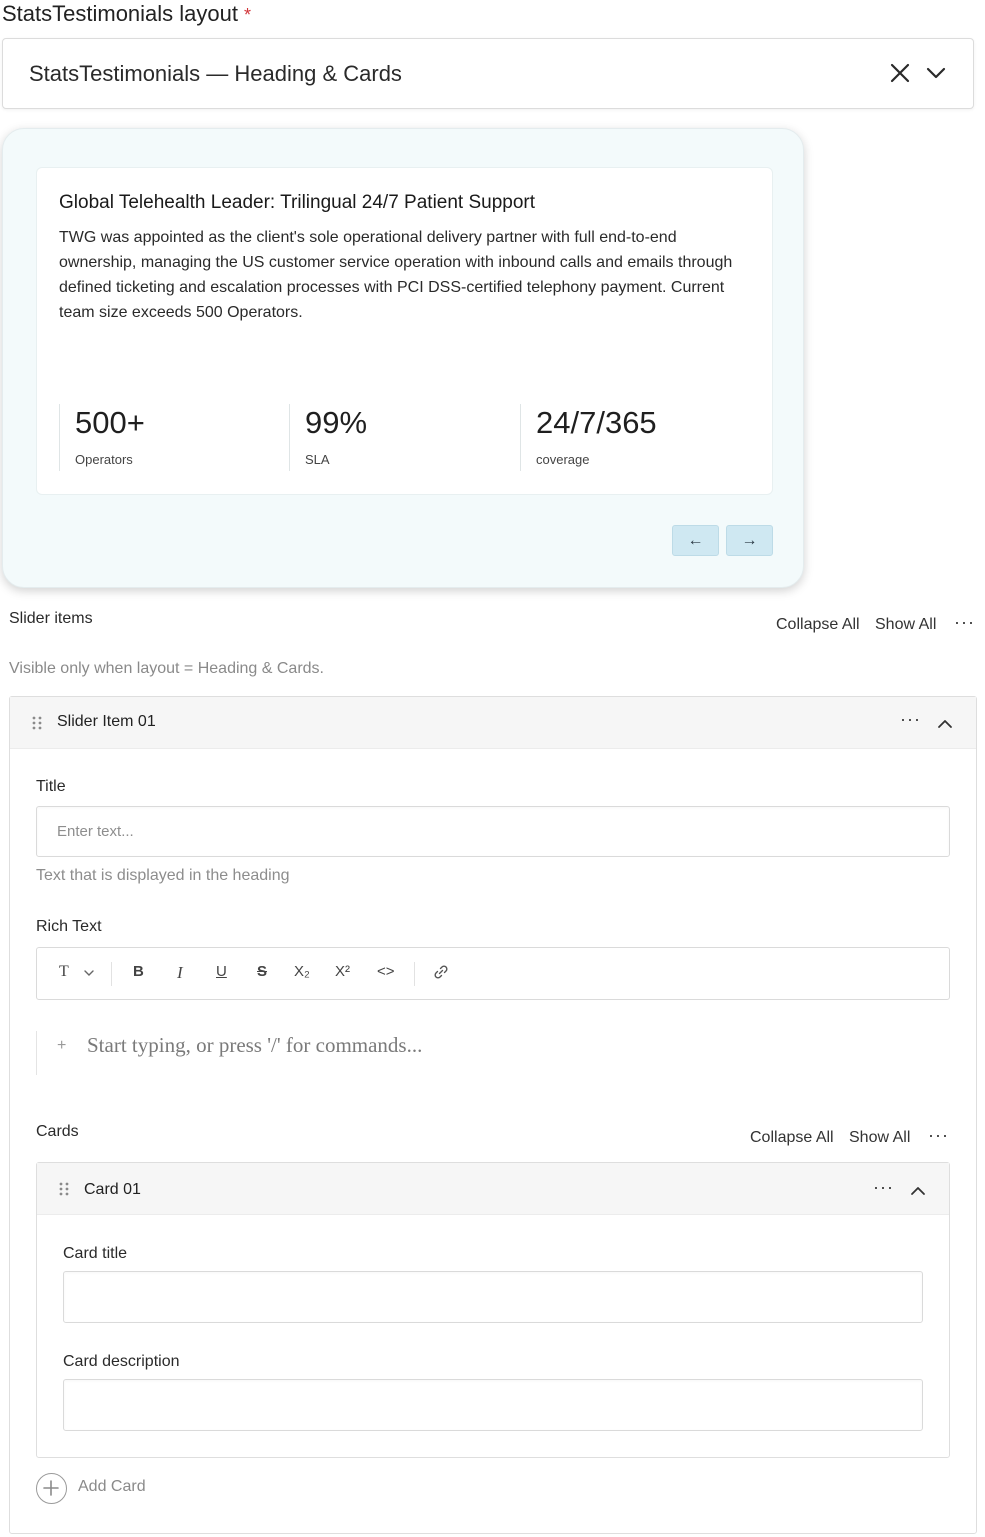  What do you see at coordinates (69, 926) in the screenshot?
I see `rich-text-label: Rich Text` at bounding box center [69, 926].